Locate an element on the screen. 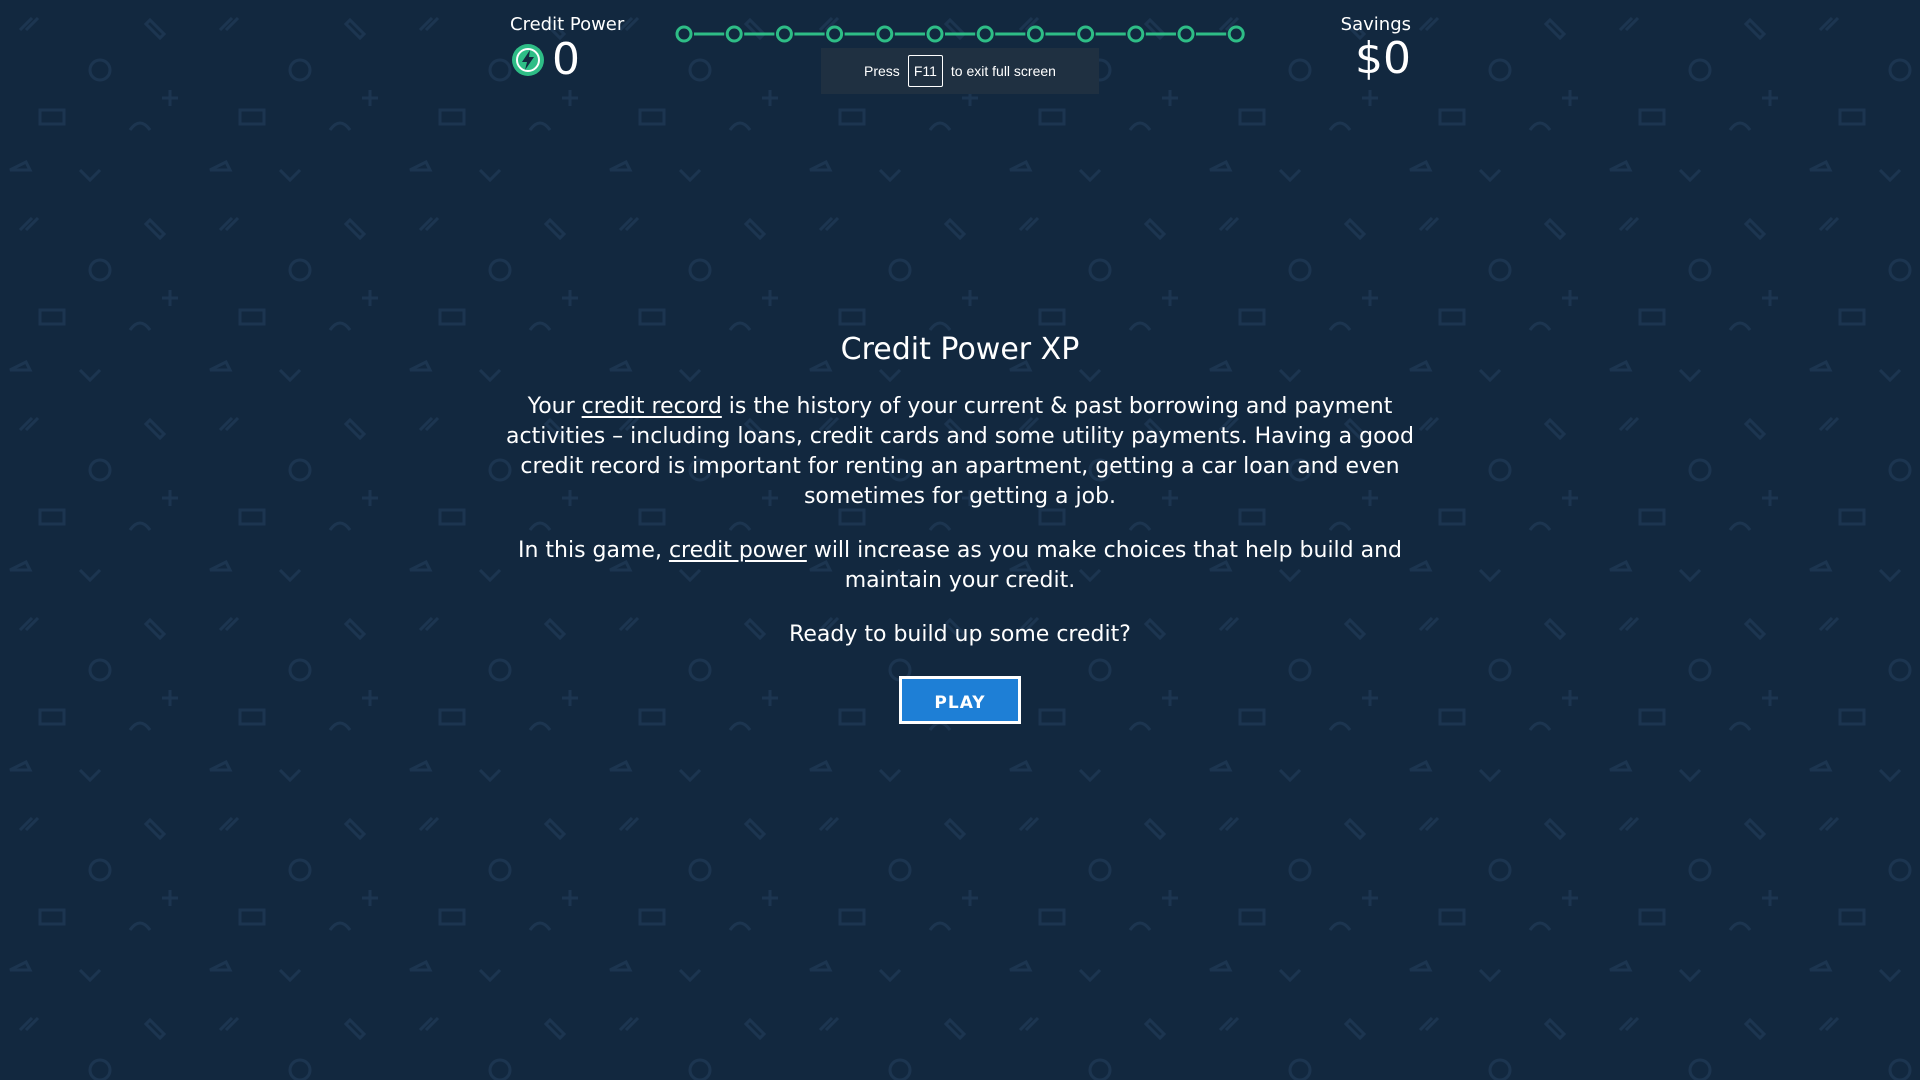 The width and height of the screenshot is (1920, 1080). savings-meter: Savings $0 is located at coordinates (1376, 48).